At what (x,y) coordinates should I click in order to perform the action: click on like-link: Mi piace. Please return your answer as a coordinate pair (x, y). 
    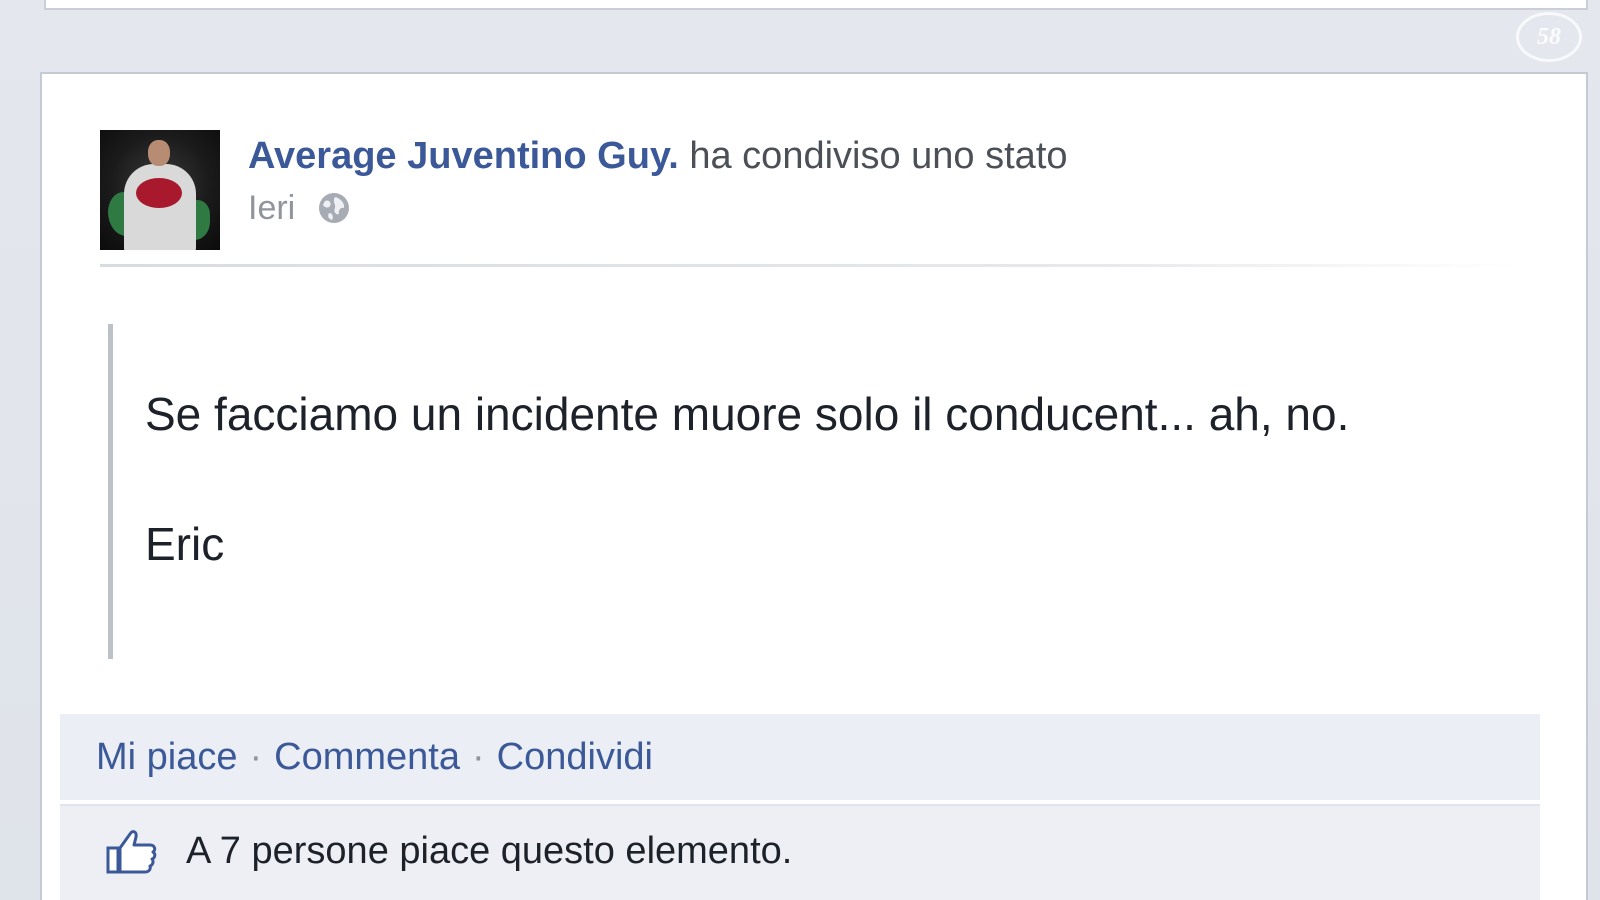
    Looking at the image, I should click on (167, 757).